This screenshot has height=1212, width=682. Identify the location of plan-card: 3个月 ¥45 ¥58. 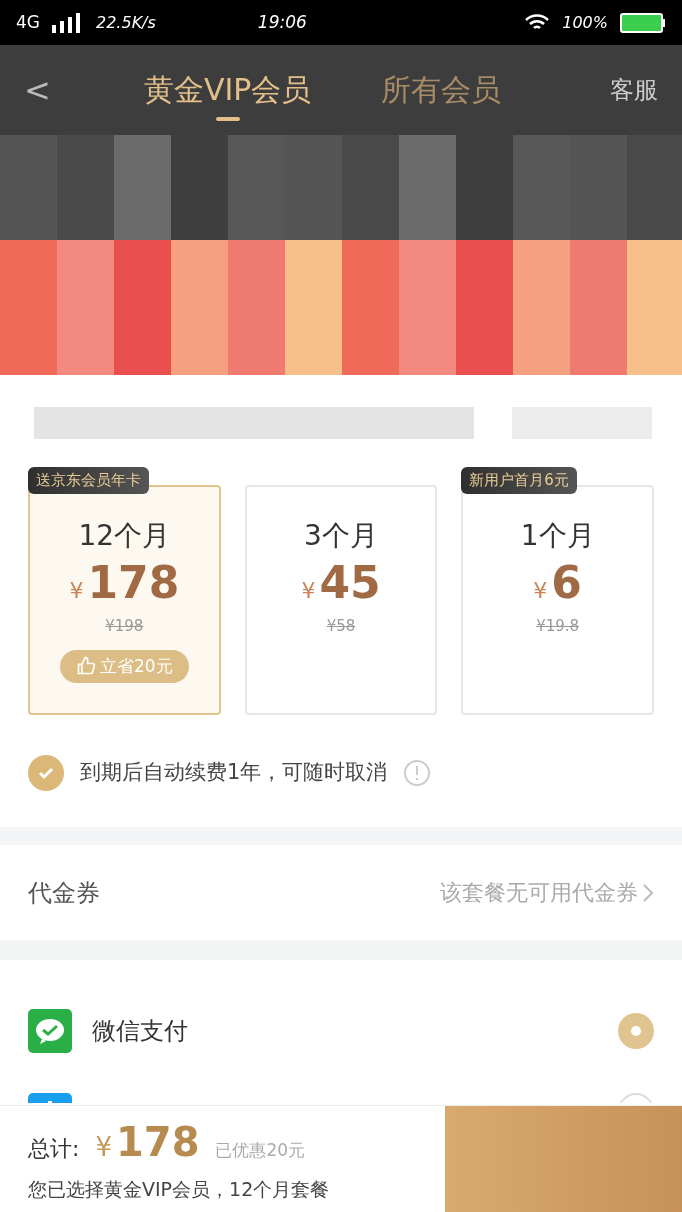
(341, 600).